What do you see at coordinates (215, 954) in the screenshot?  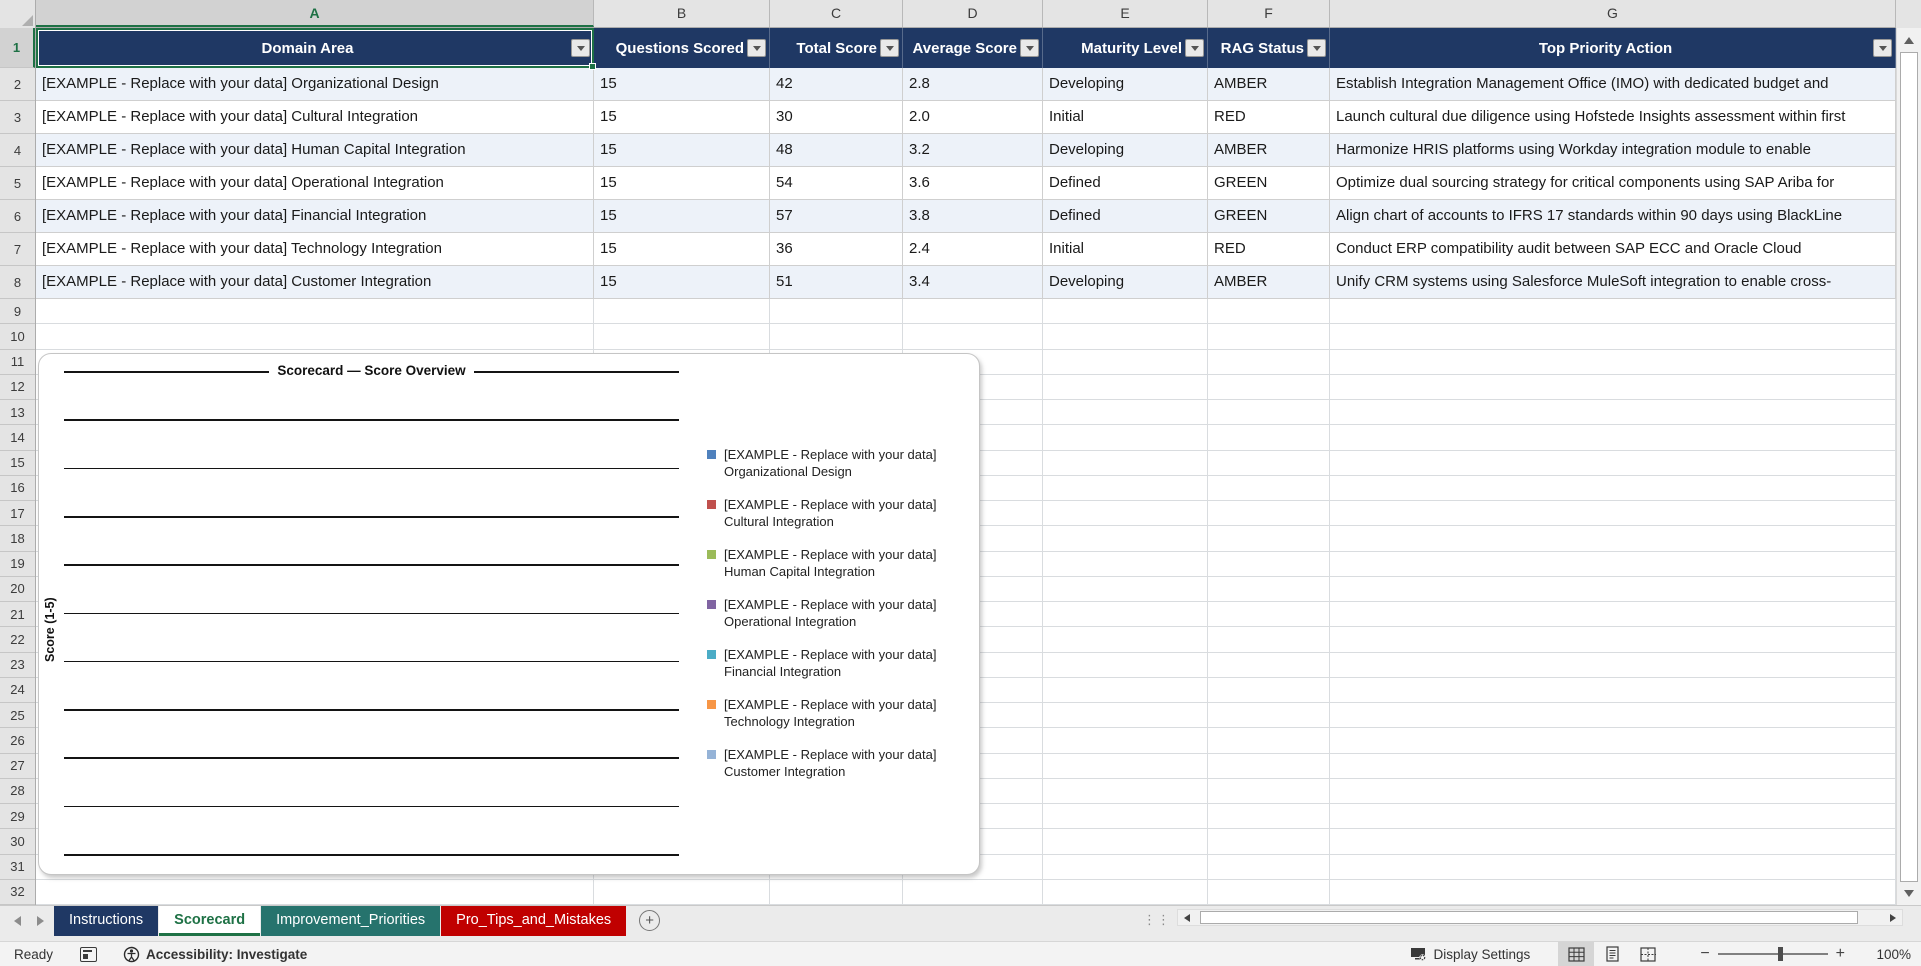 I see `accessibility-status: Accessibility: Investigate` at bounding box center [215, 954].